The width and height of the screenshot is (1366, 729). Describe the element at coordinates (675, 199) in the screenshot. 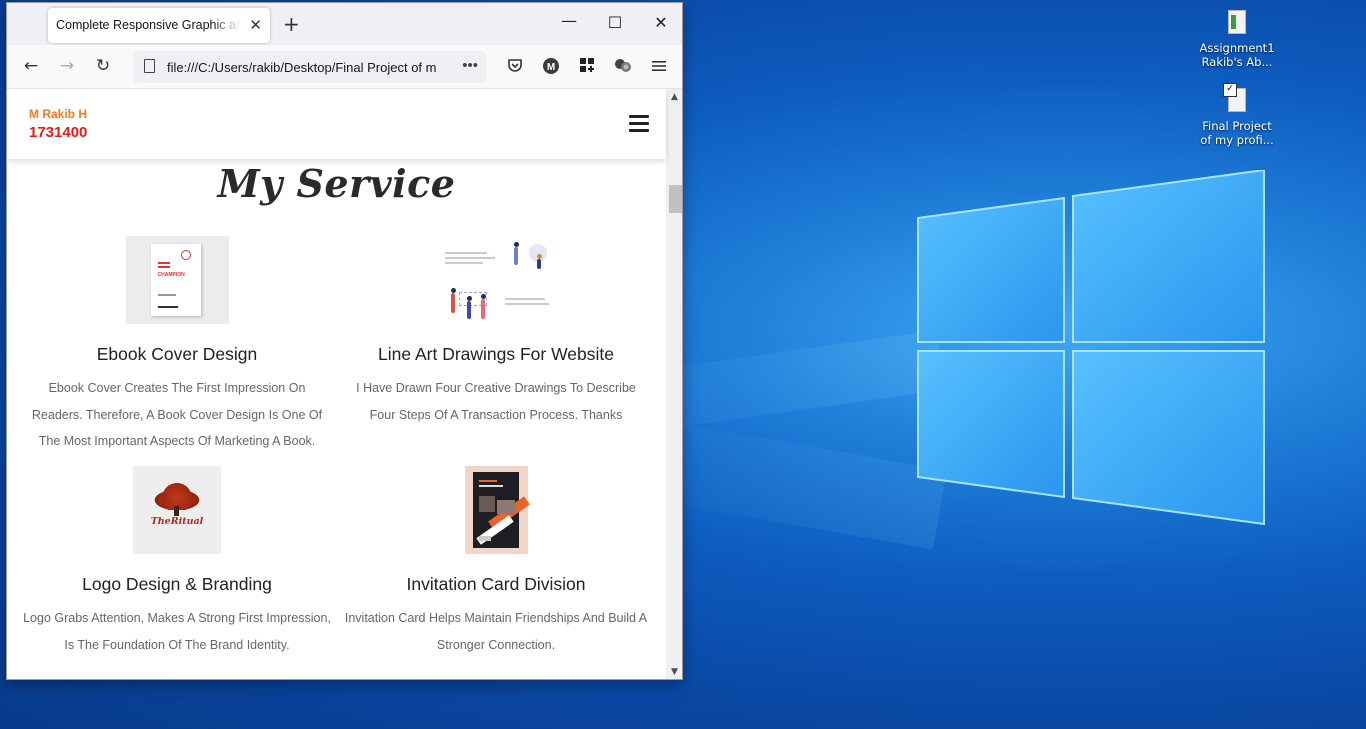

I see `scroll-thumb` at that location.